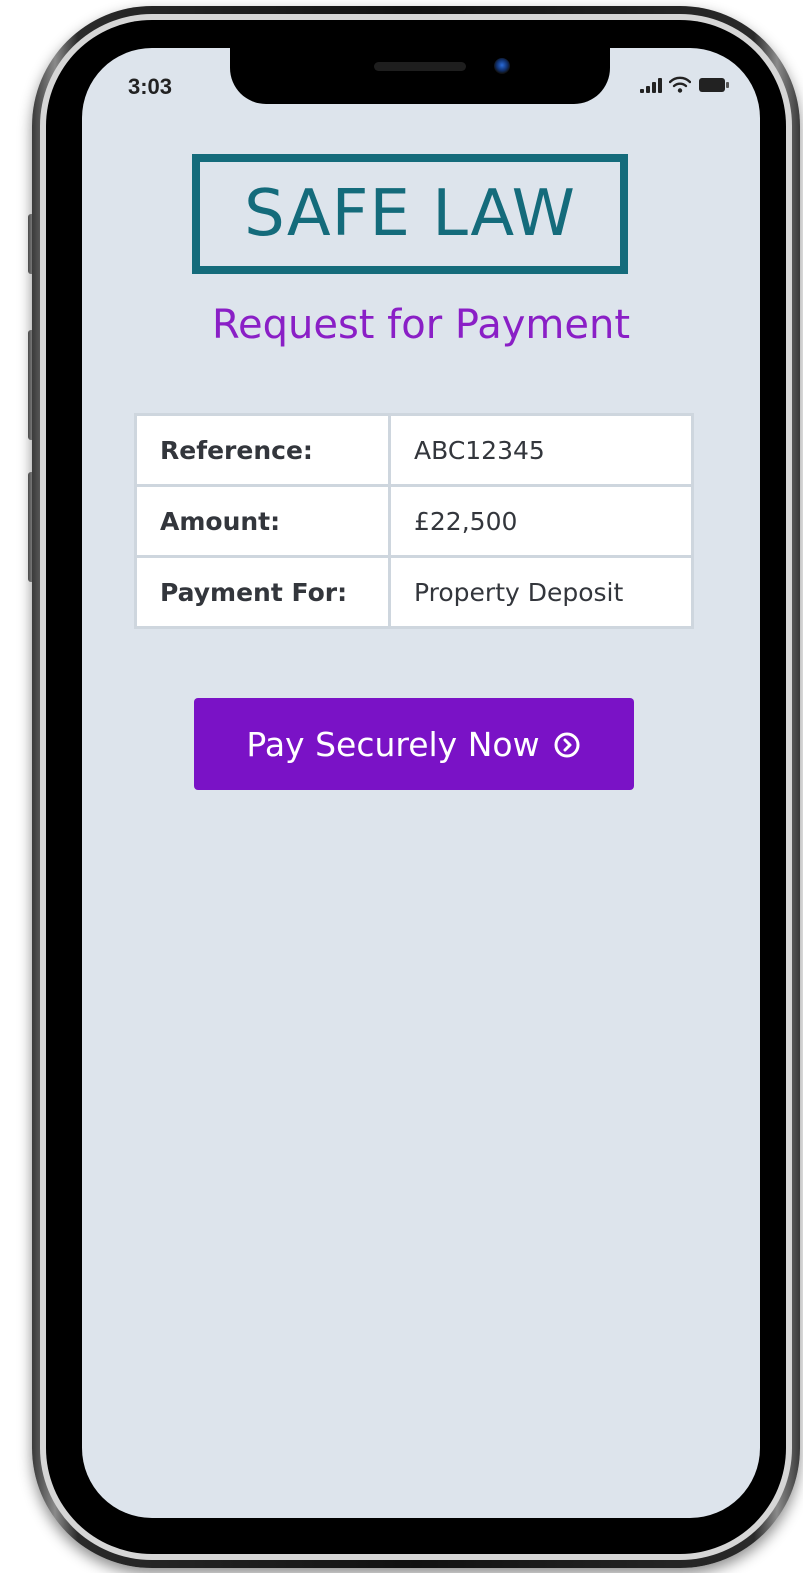 Image resolution: width=803 pixels, height=1573 pixels. What do you see at coordinates (502, 66) in the screenshot?
I see `front-camera` at bounding box center [502, 66].